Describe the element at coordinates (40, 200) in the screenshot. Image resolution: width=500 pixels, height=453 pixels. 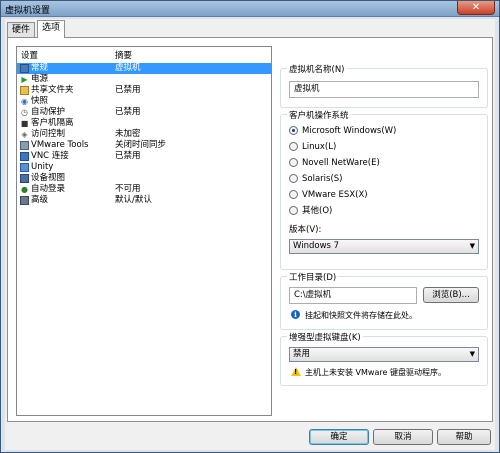
I see `list-item-name: 高级` at that location.